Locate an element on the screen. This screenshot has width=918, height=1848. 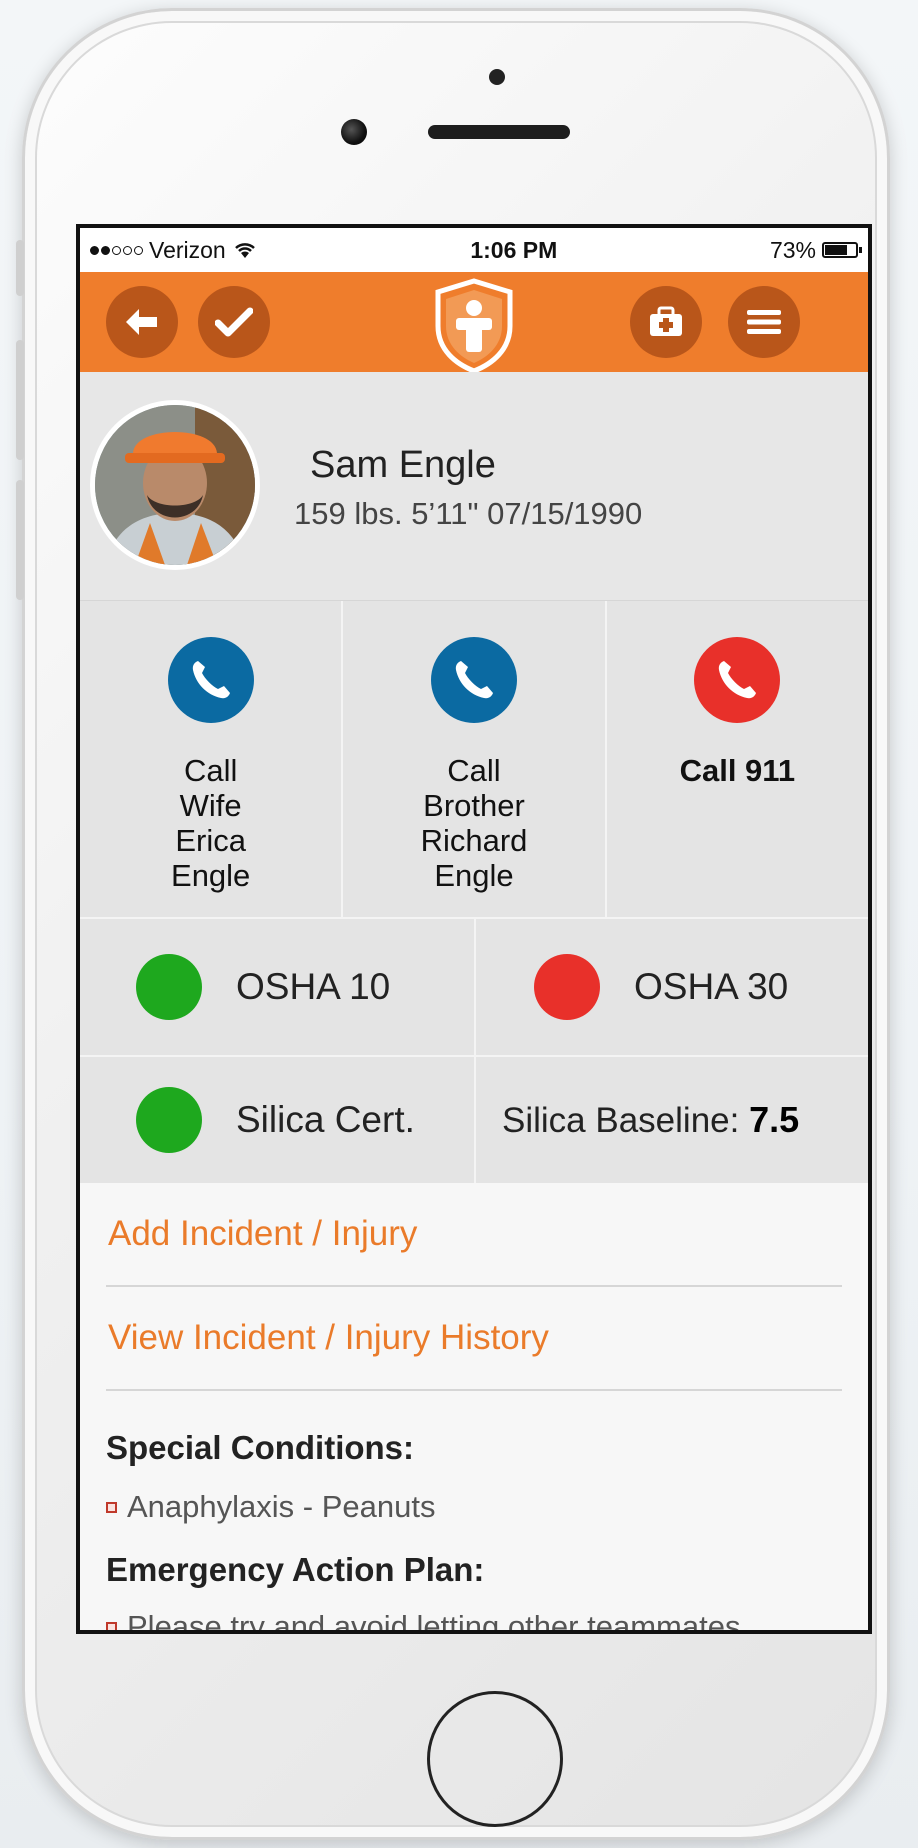
battery-icon is located at coordinates (841, 250).